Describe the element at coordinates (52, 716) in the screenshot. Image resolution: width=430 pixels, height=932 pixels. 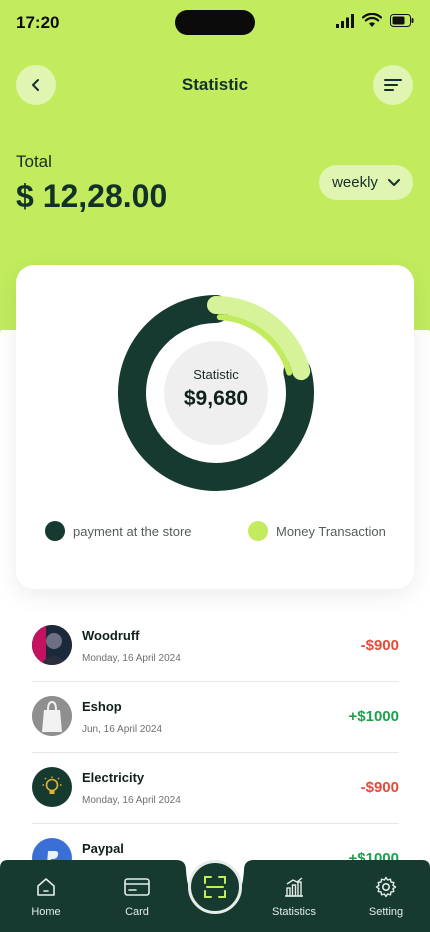
I see `shopping-bag-icon` at that location.